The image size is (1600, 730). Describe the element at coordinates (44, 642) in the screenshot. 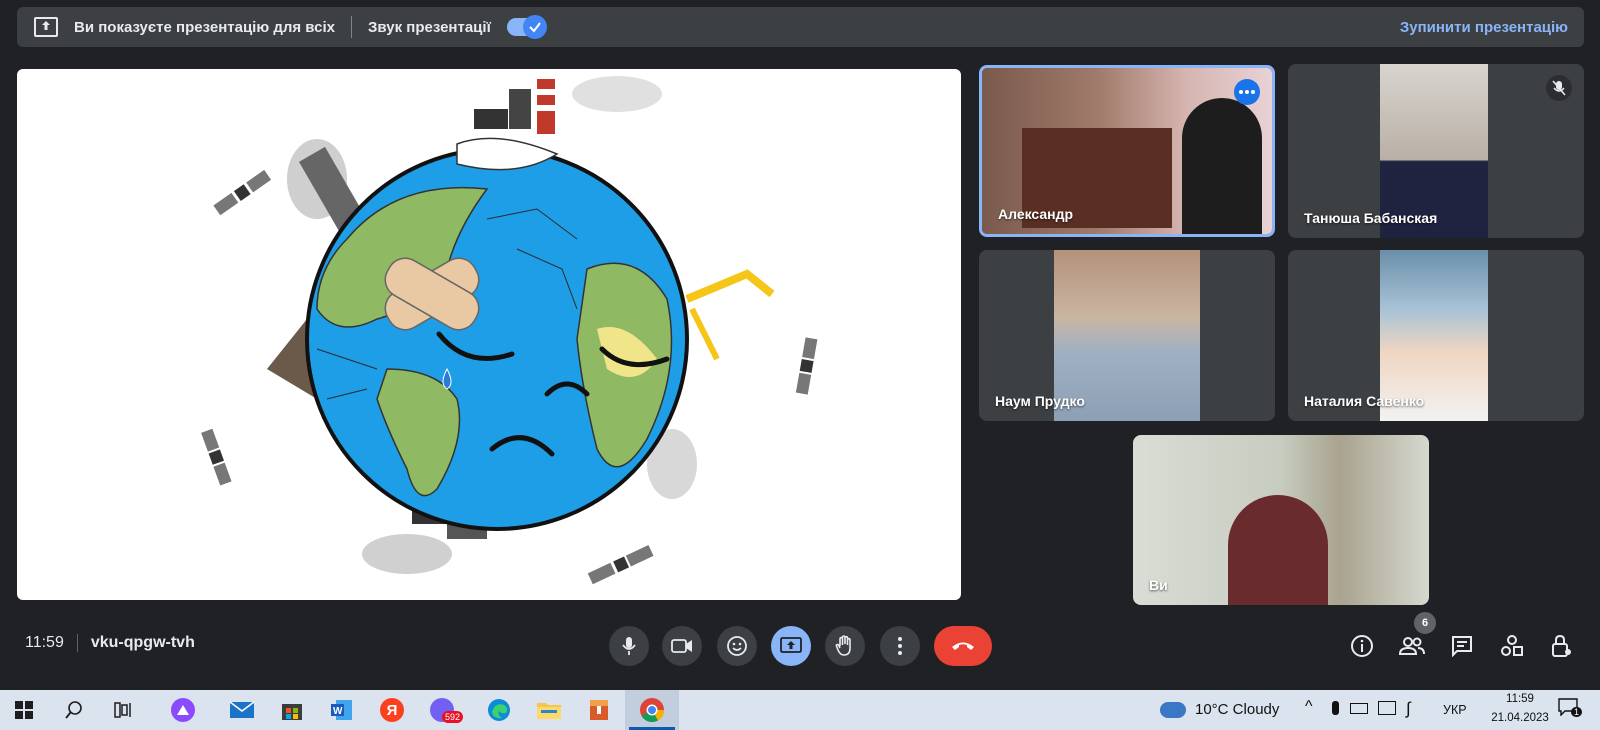

I see `meeting-time: 11:59` at that location.